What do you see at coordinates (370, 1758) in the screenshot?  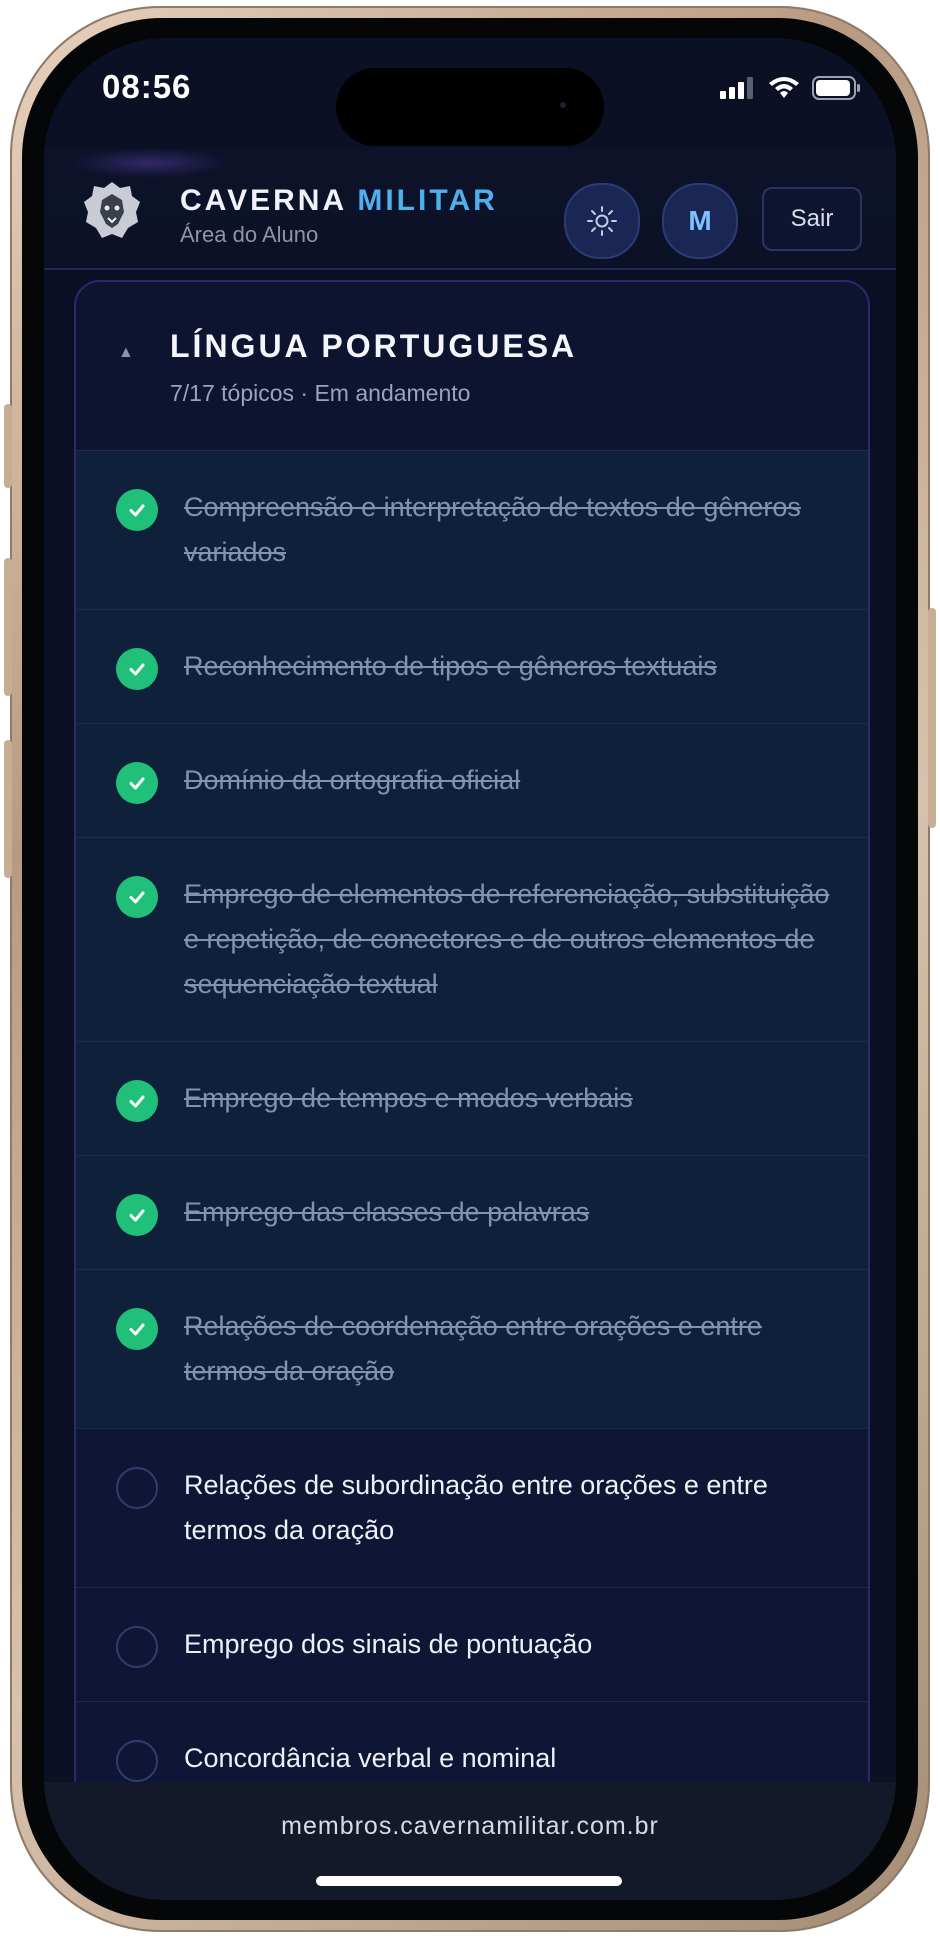 I see `topic-label: Concordância verbal e nominal` at bounding box center [370, 1758].